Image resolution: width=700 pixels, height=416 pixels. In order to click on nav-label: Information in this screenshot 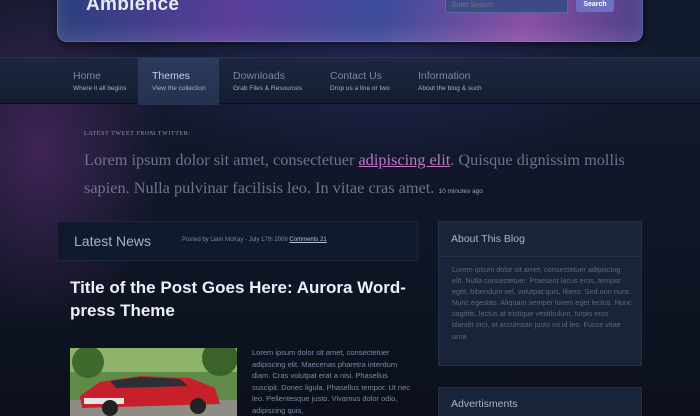, I will do `click(444, 76)`.